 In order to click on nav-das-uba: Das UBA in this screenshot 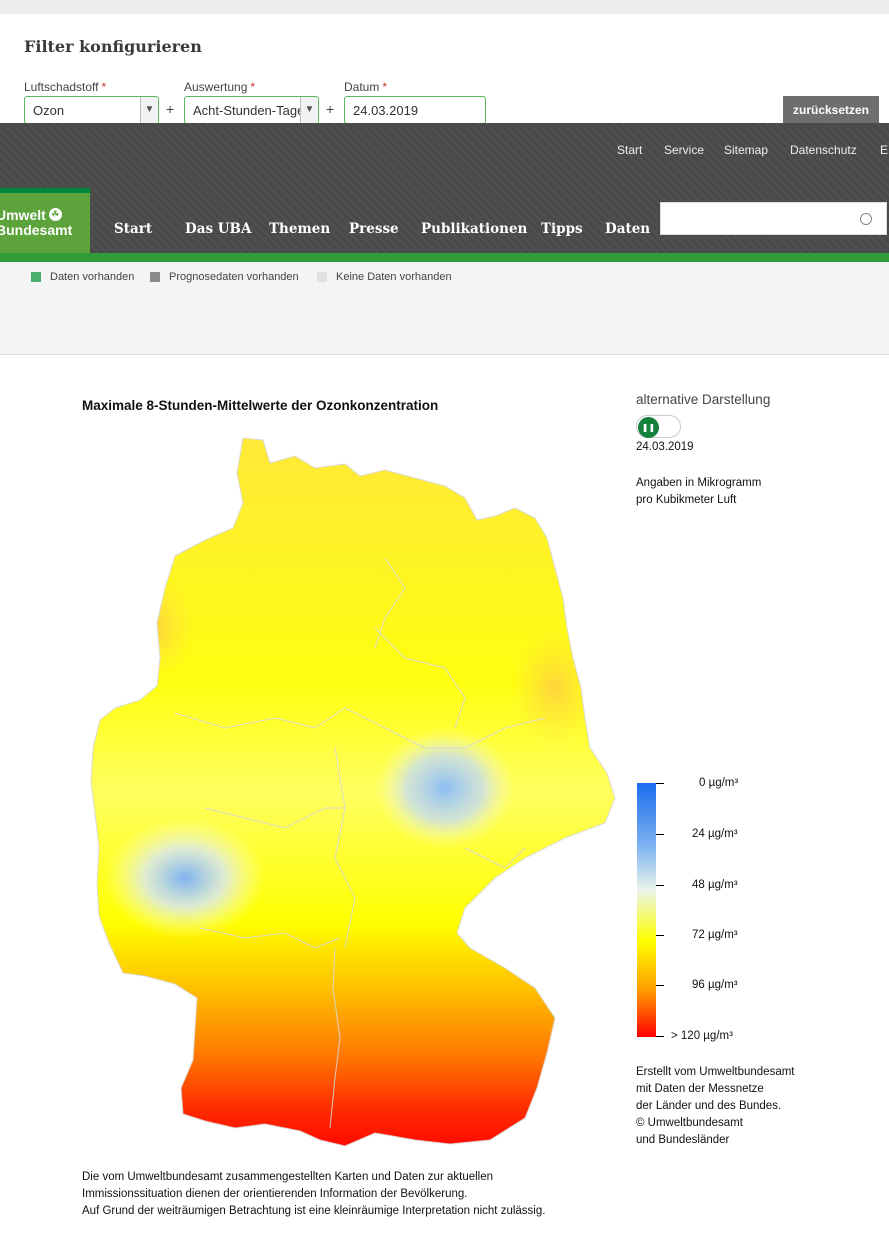, I will do `click(218, 229)`.